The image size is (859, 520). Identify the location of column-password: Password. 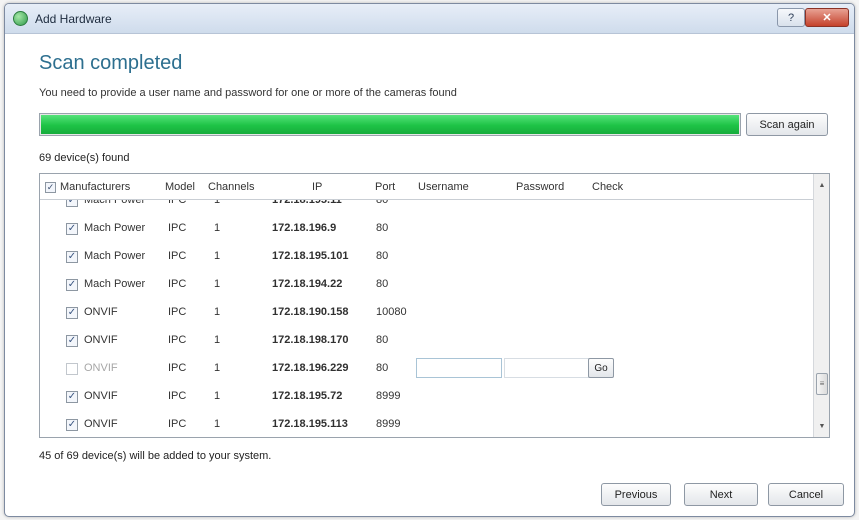
(540, 187).